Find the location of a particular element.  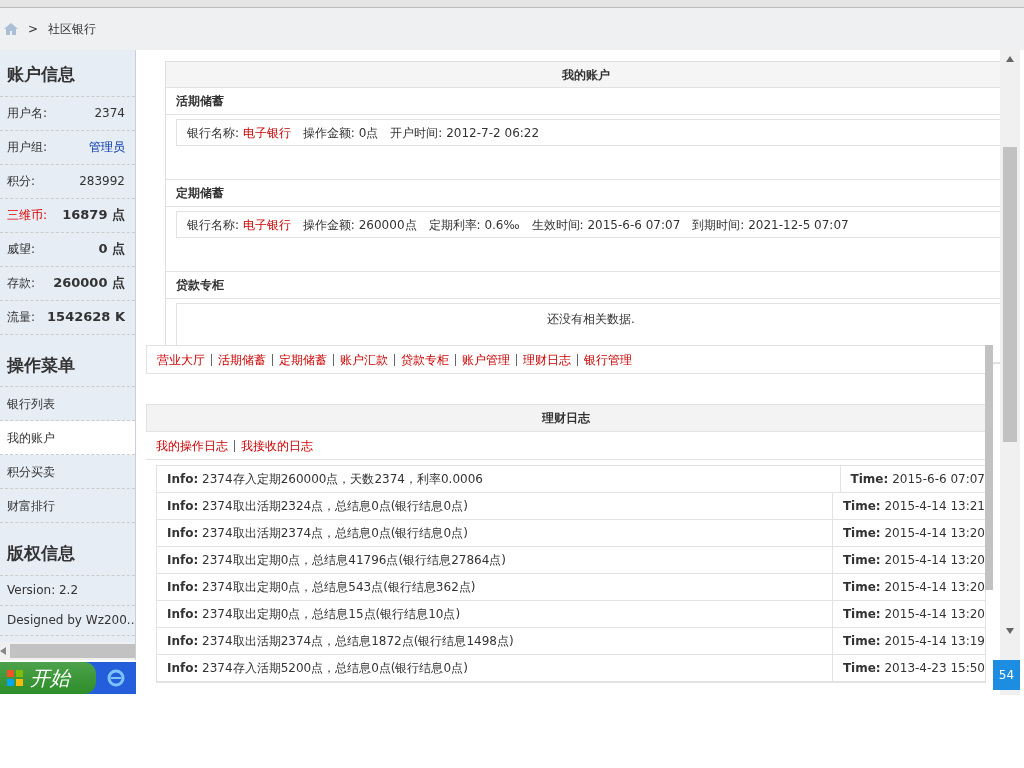

log-tab: 我接收的日志 is located at coordinates (276, 445).